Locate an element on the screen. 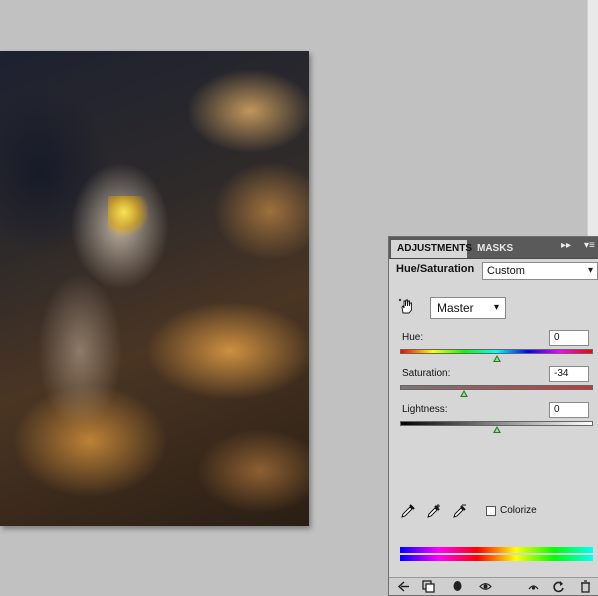 This screenshot has width=598, height=596. hue-slider-track is located at coordinates (496, 351).